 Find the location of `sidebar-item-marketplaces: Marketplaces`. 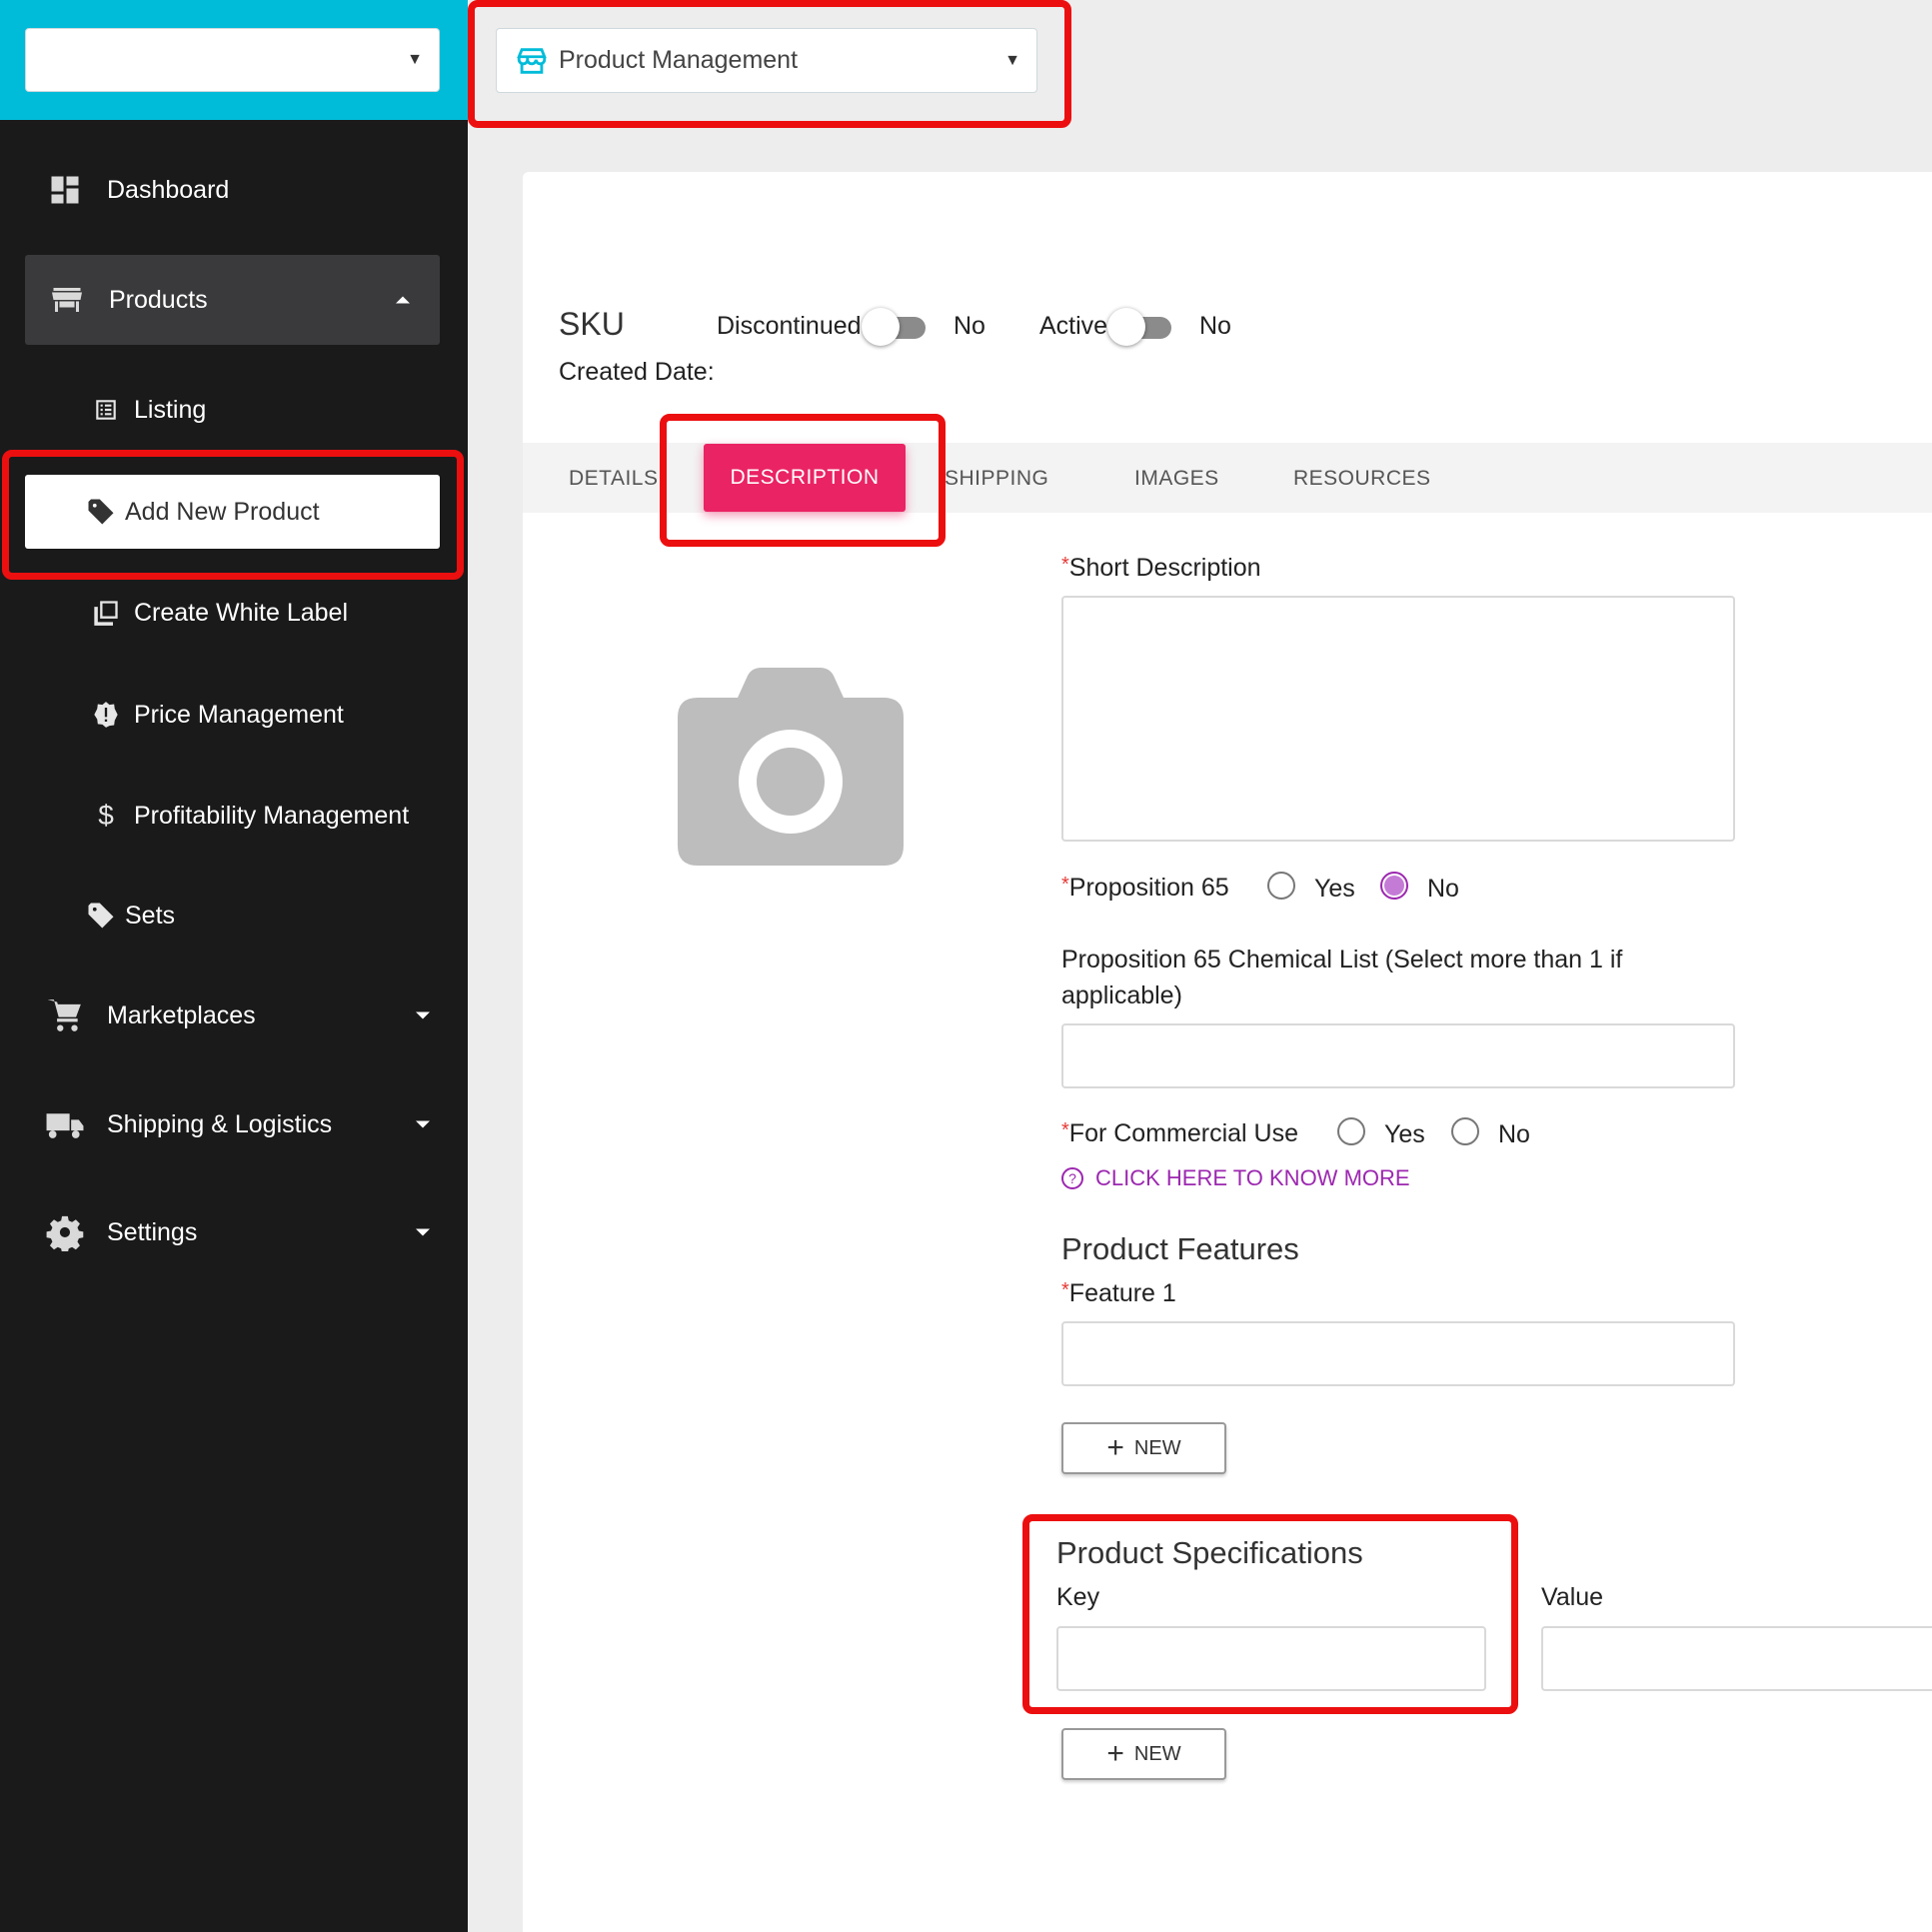

sidebar-item-marketplaces: Marketplaces is located at coordinates (242, 1015).